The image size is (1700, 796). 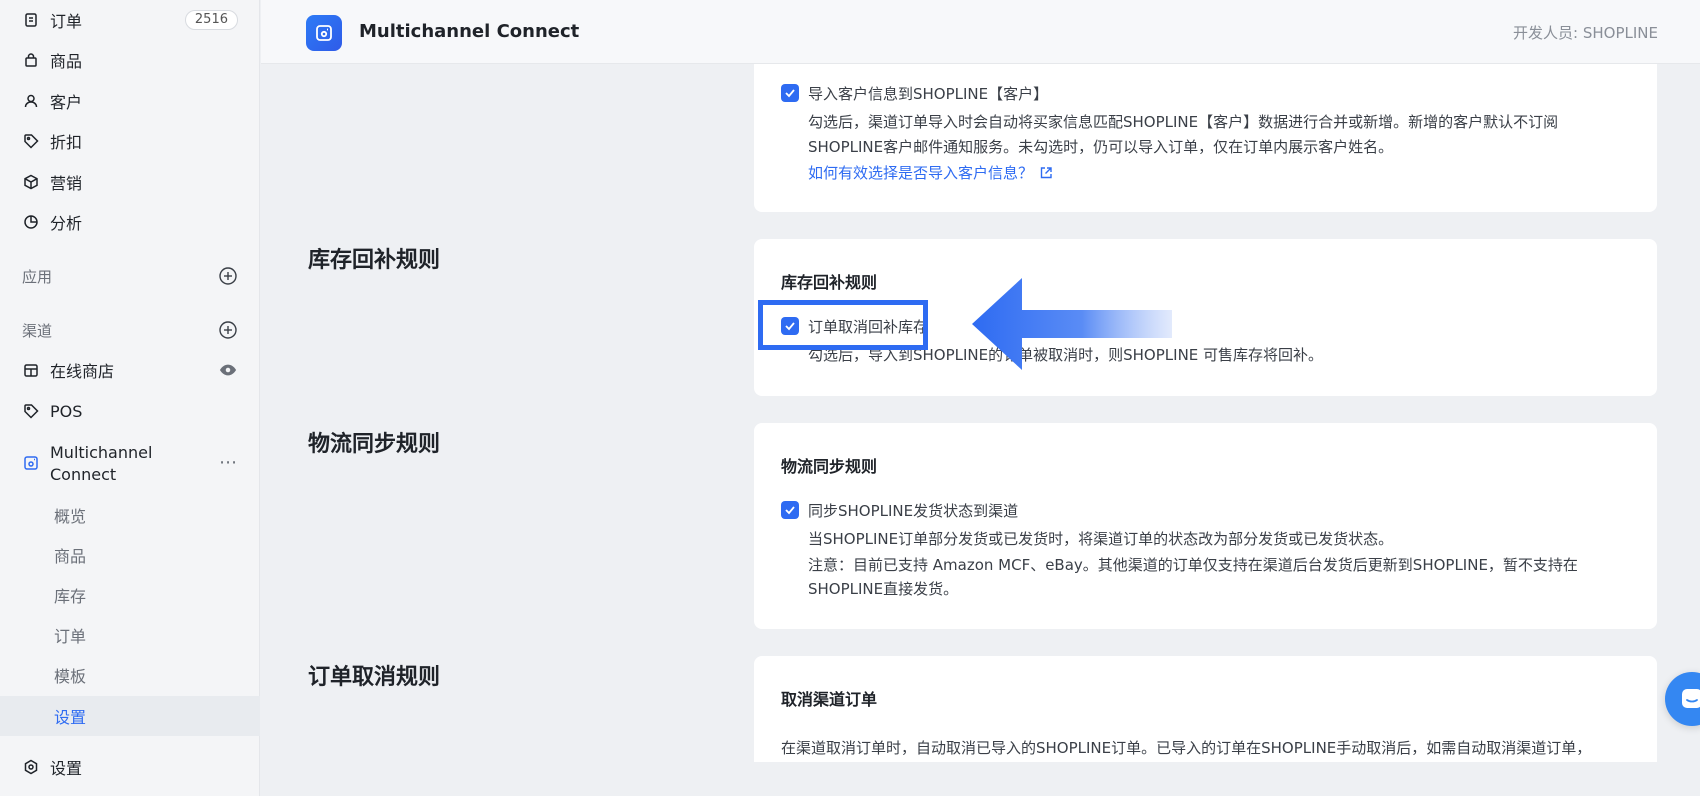 What do you see at coordinates (130, 555) in the screenshot?
I see `sidebar-subitem-products: 商品` at bounding box center [130, 555].